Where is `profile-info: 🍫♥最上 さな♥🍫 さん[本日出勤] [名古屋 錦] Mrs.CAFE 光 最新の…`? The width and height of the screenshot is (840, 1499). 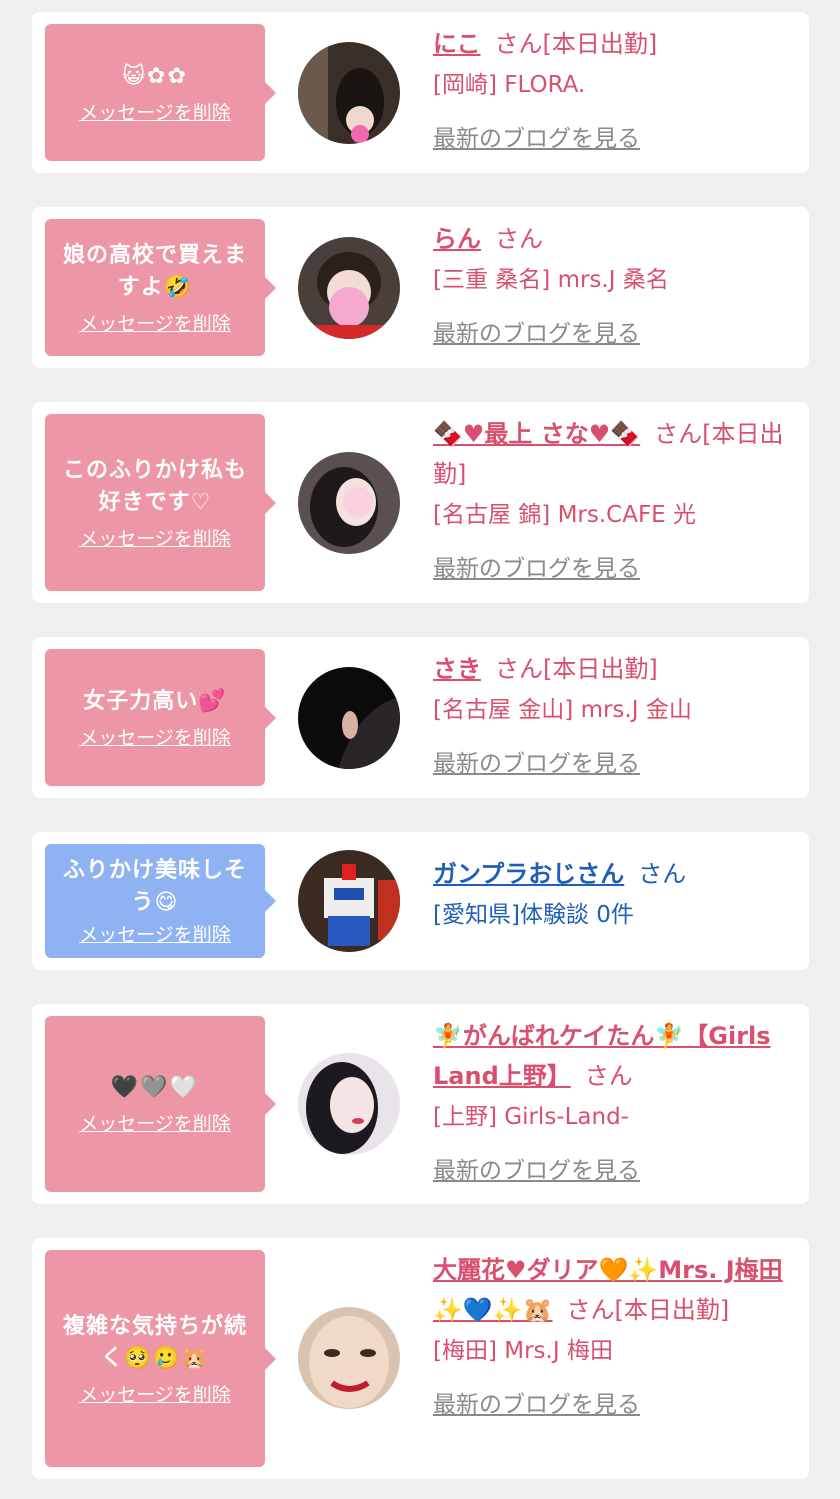 profile-info: 🍫♥最上 さな♥🍫 さん[本日出勤] [名古屋 錦] Mrs.CAFE 光 最新の… is located at coordinates (613, 502).